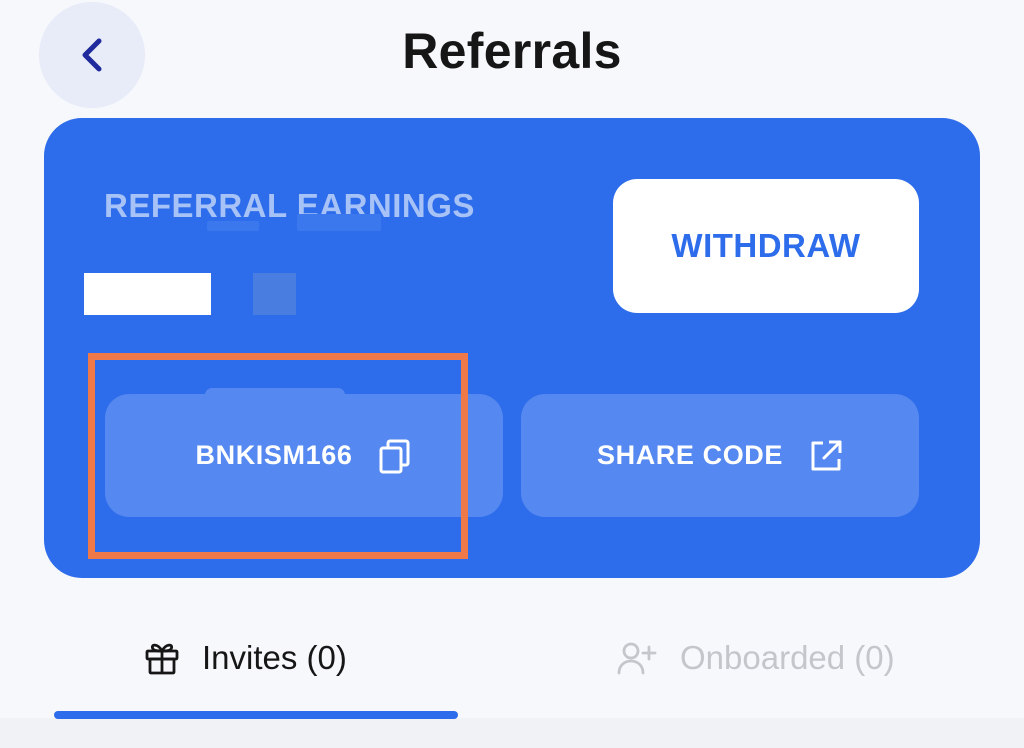  I want to click on copy-referral-code-button: BNKISM166, so click(304, 452).